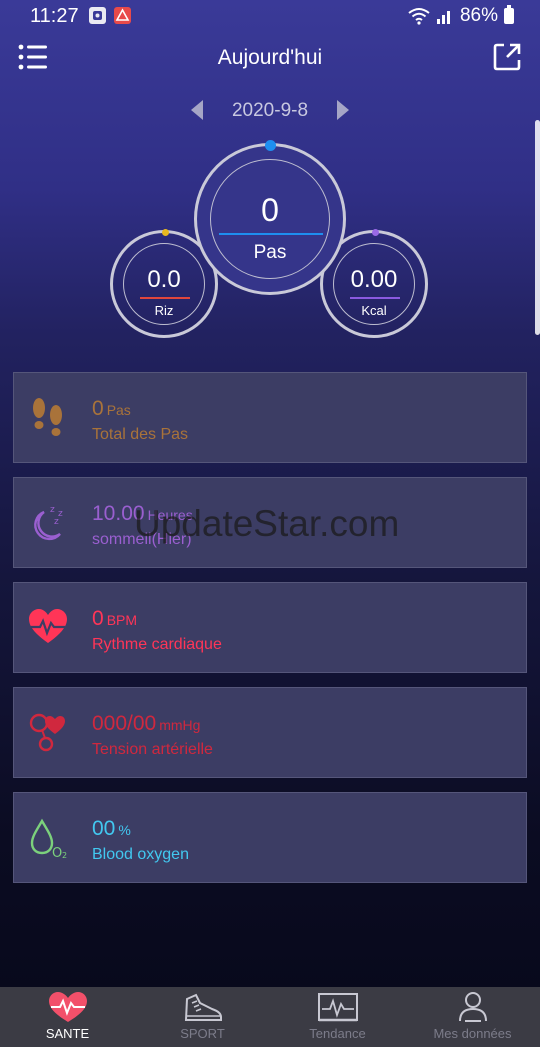  I want to click on heart-rate-icon, so click(48, 627).